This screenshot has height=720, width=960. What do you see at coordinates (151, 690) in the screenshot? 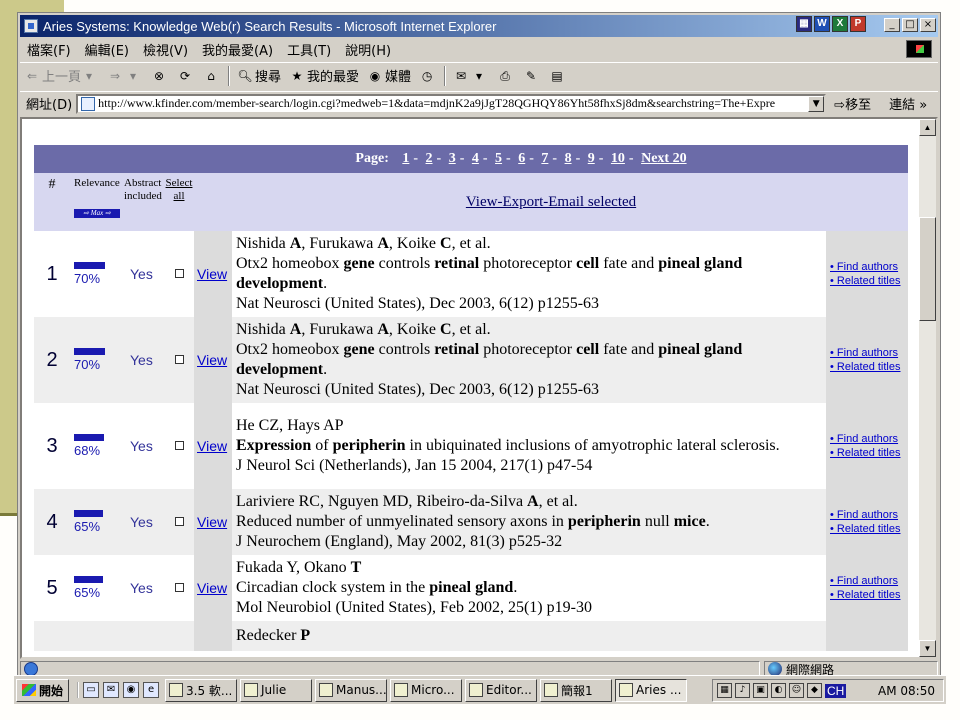
I see `ie-icon: e` at bounding box center [151, 690].